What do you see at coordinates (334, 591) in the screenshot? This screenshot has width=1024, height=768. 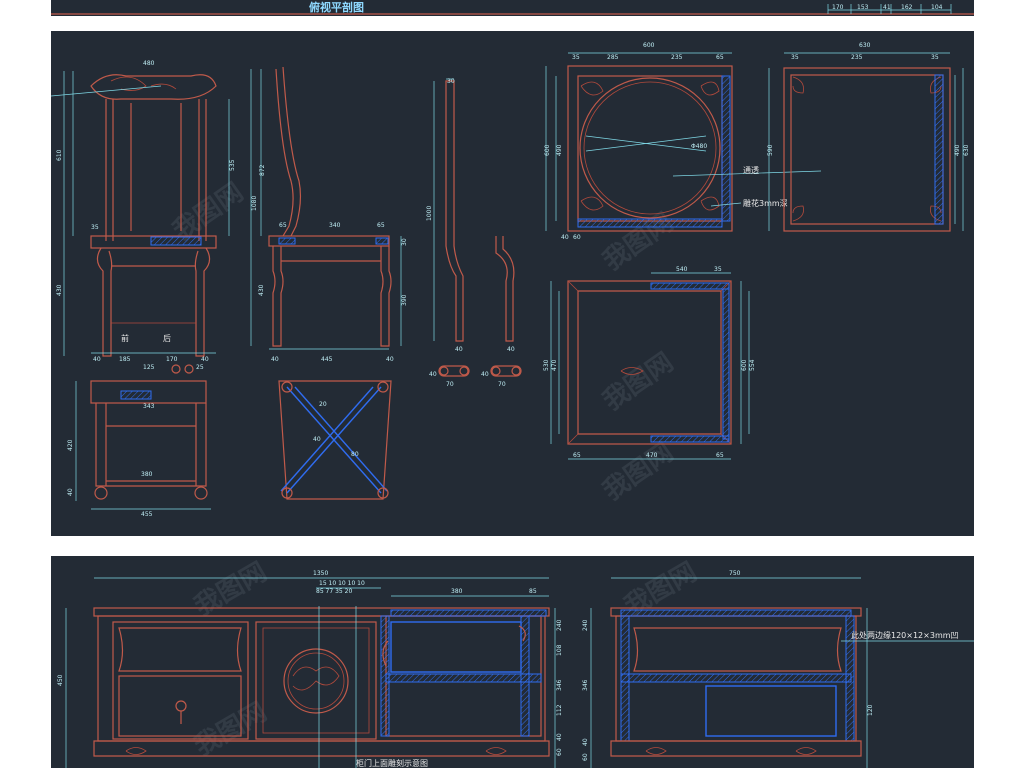 I see `dim-cab-sub2: 85 77 35 20` at bounding box center [334, 591].